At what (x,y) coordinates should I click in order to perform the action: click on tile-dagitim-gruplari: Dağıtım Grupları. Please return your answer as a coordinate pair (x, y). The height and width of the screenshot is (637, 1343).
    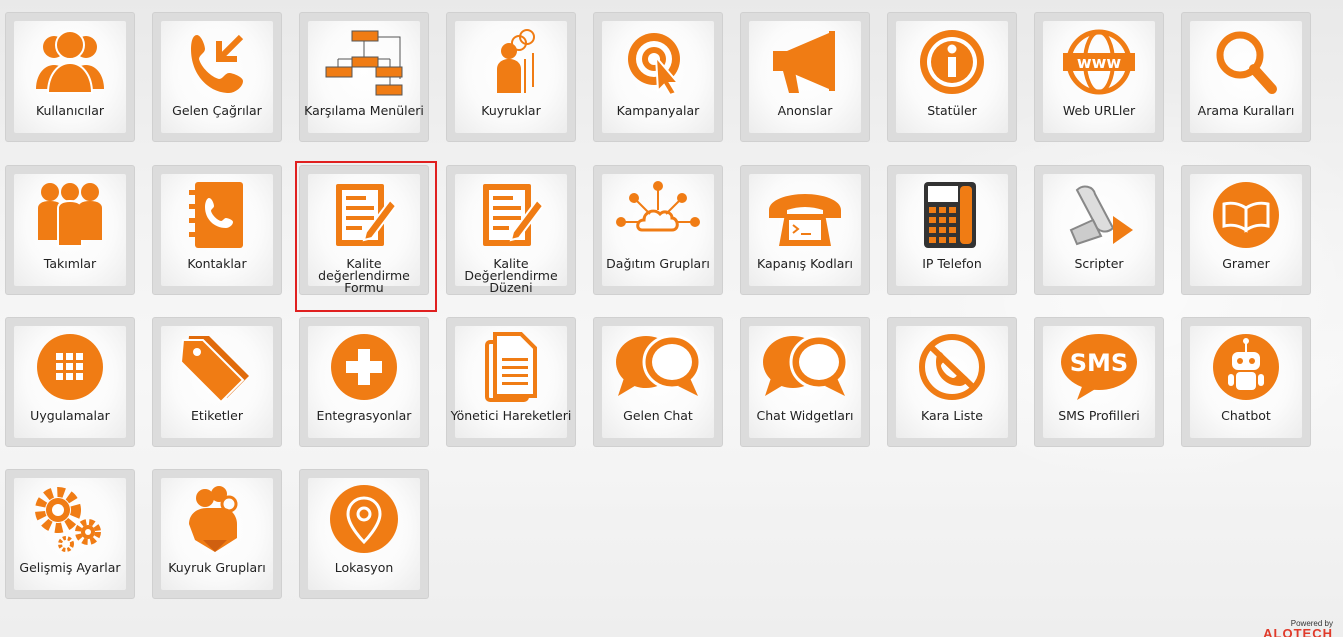
    Looking at the image, I should click on (658, 230).